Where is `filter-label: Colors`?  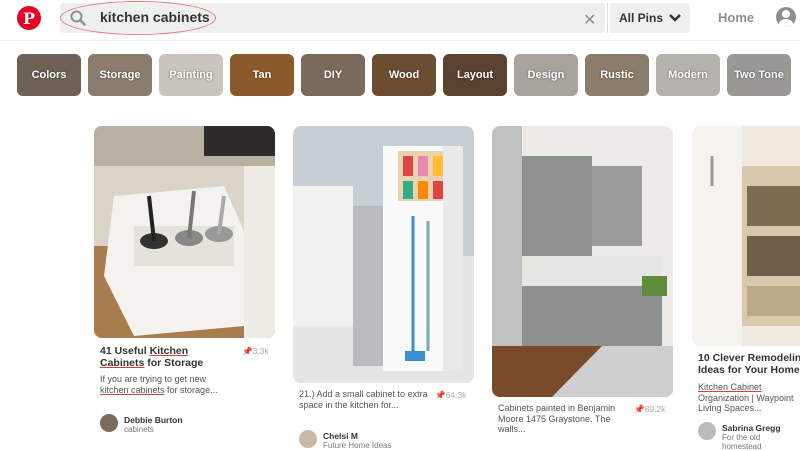
filter-label: Colors is located at coordinates (49, 75).